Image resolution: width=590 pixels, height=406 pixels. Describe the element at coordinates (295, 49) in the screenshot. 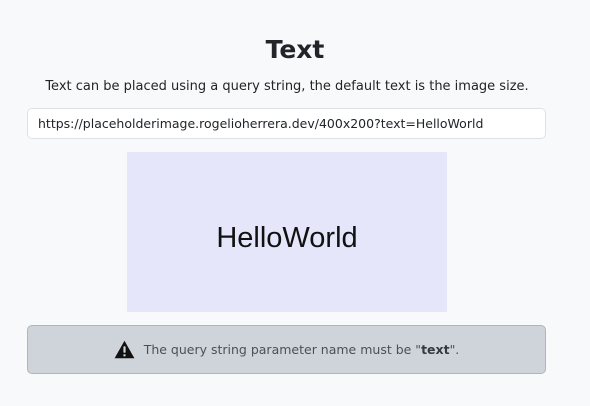

I see `section-title: Text` at that location.